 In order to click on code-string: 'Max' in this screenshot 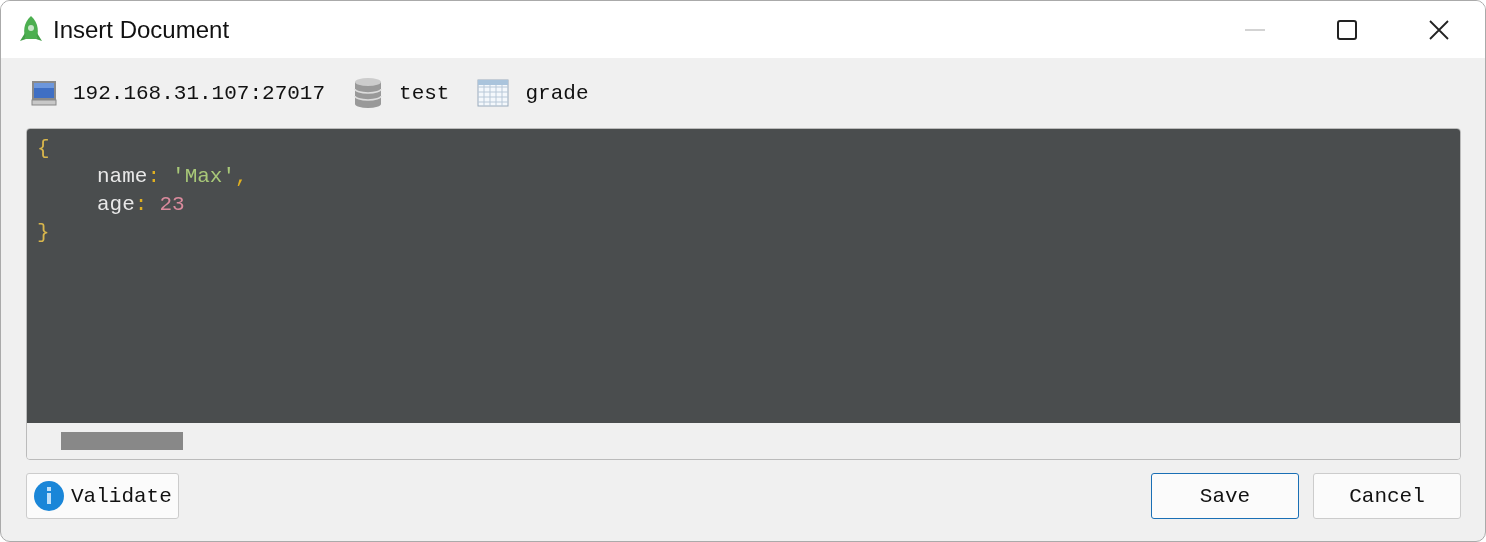, I will do `click(204, 177)`.